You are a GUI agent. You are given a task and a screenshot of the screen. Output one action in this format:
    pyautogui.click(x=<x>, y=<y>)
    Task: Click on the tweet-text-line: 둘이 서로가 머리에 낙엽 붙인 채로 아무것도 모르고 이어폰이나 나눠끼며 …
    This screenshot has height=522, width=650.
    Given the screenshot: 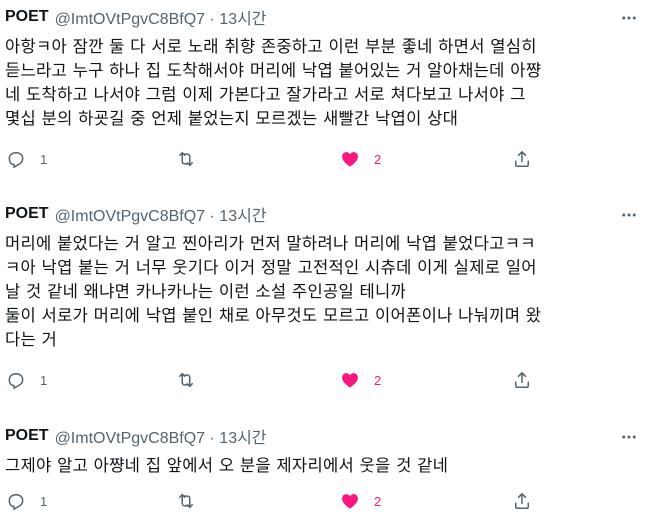 What is the action you would take?
    pyautogui.click(x=273, y=315)
    